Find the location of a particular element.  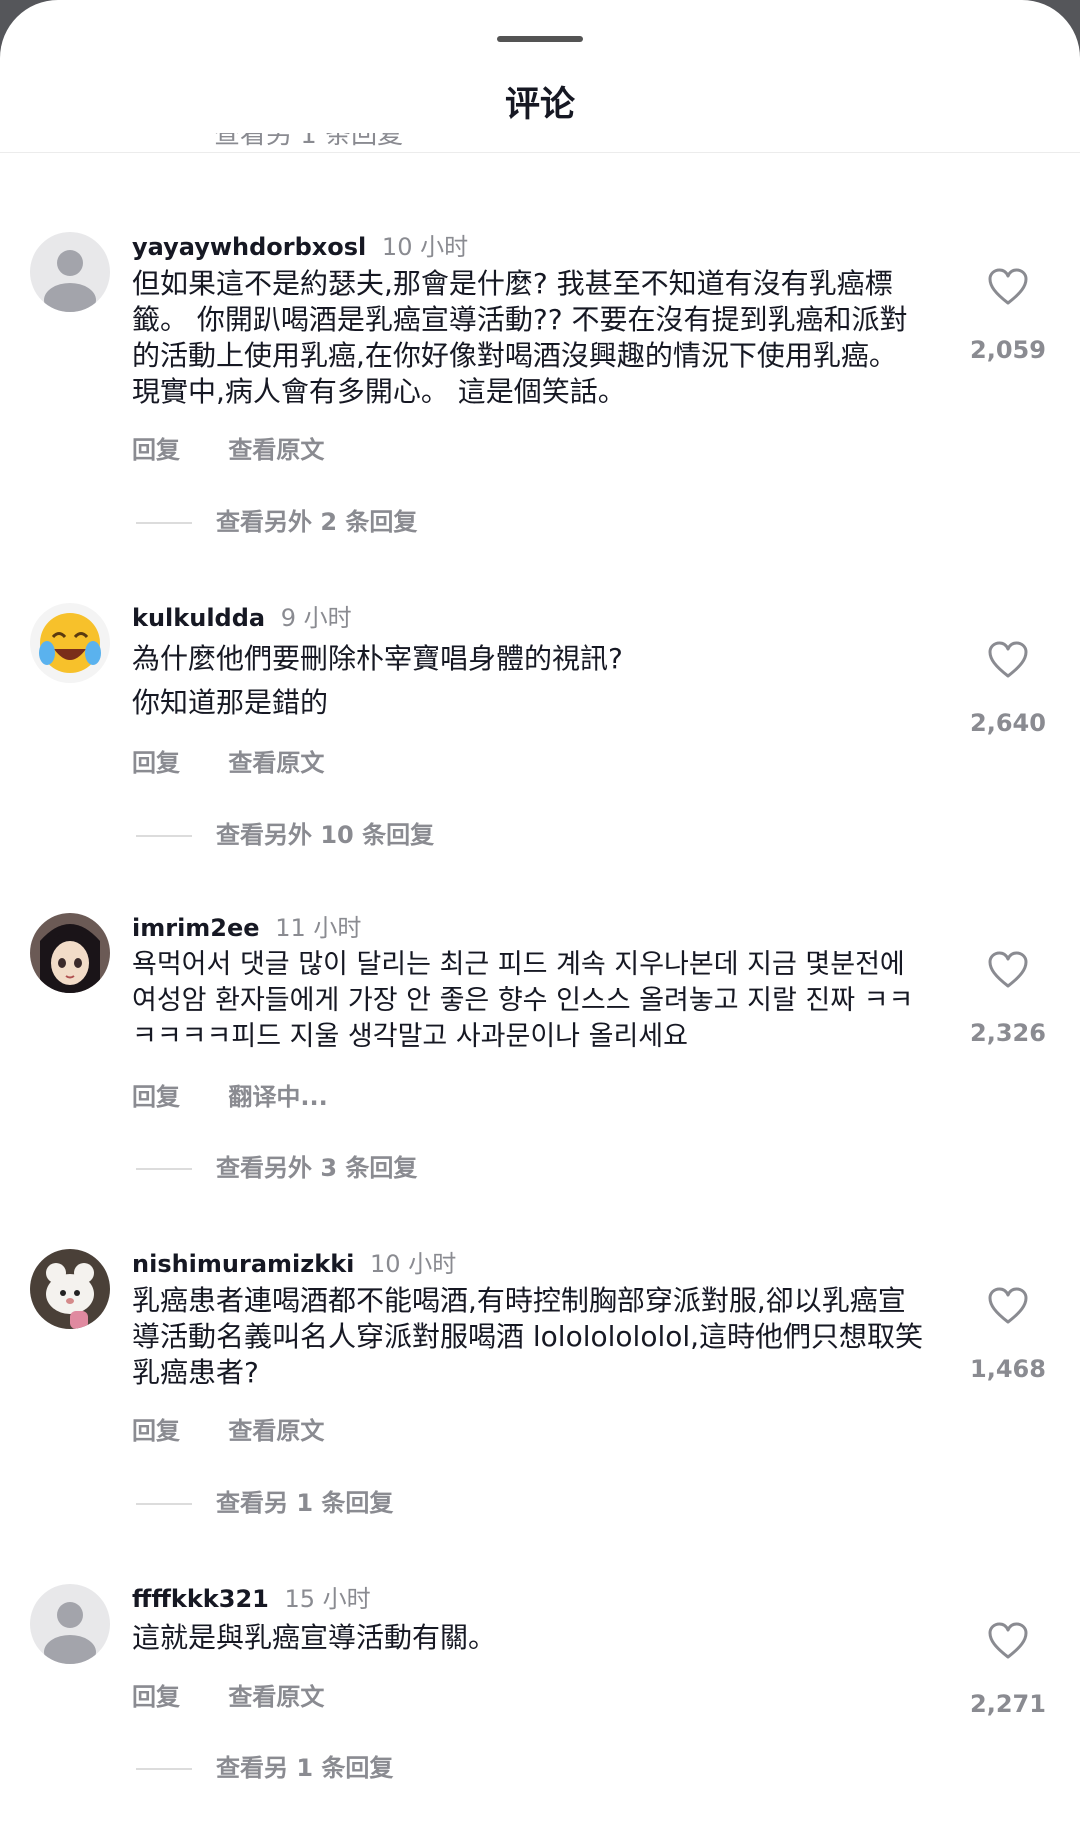

comment-username: nishimuramizkki is located at coordinates (243, 1264).